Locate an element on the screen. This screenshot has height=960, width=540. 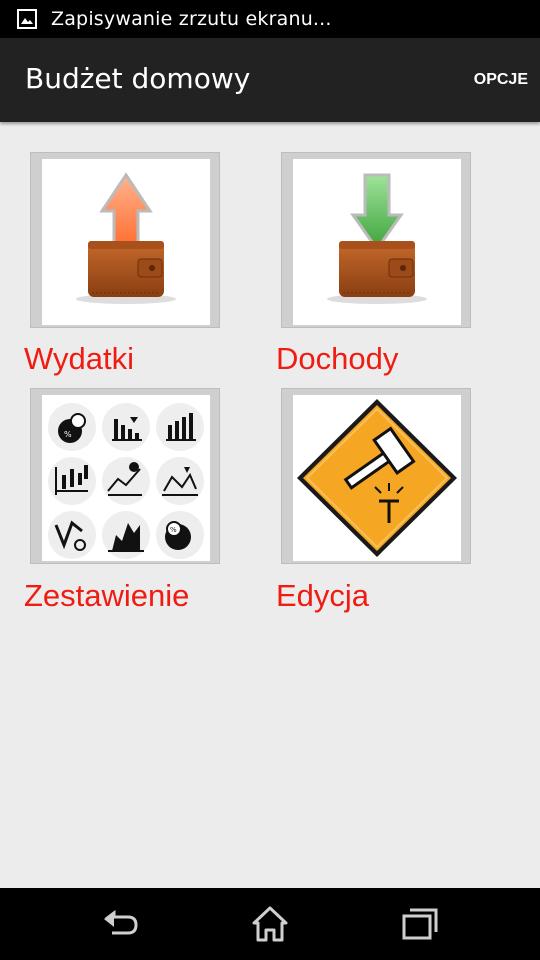
recent-apps-icon is located at coordinates (420, 924).